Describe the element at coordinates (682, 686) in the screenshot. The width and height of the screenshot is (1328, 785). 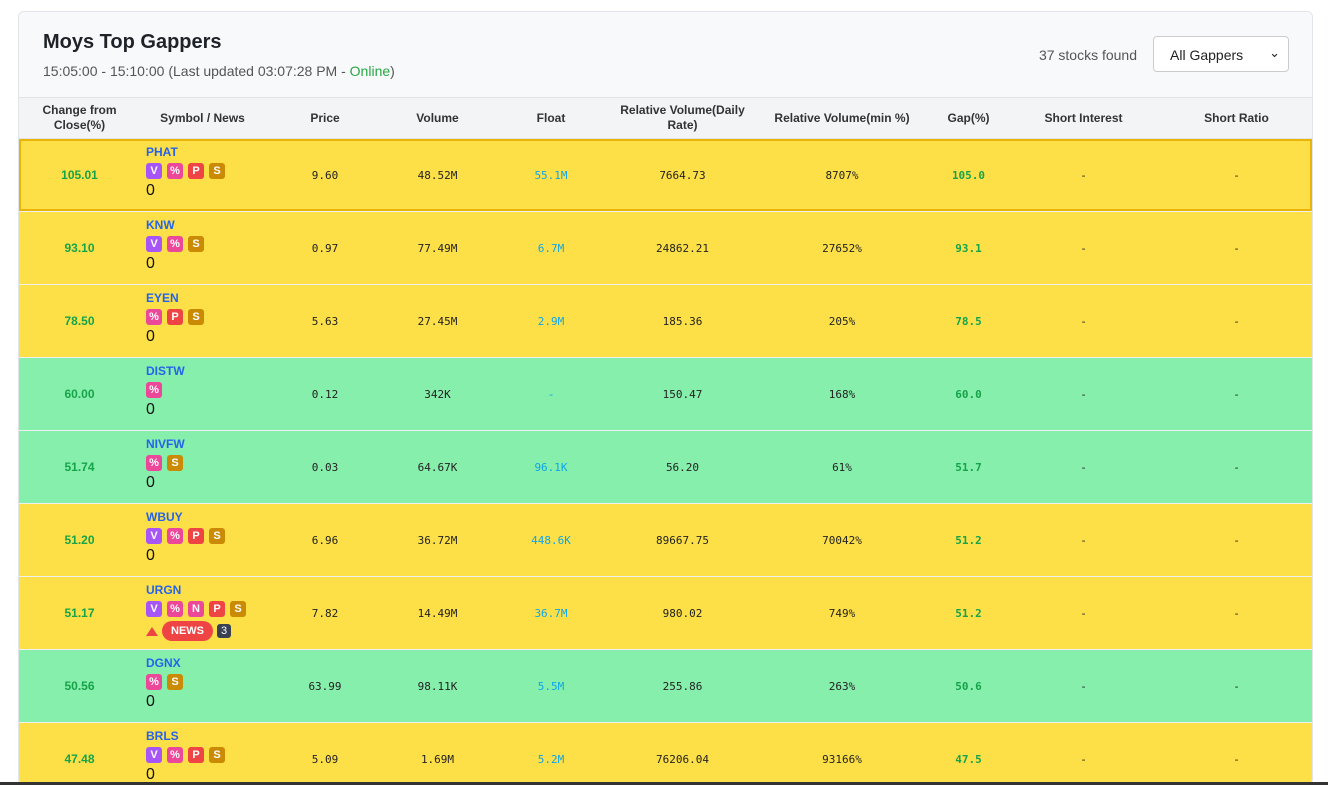
I see `relative-volume-daily-cell: 255.86` at that location.